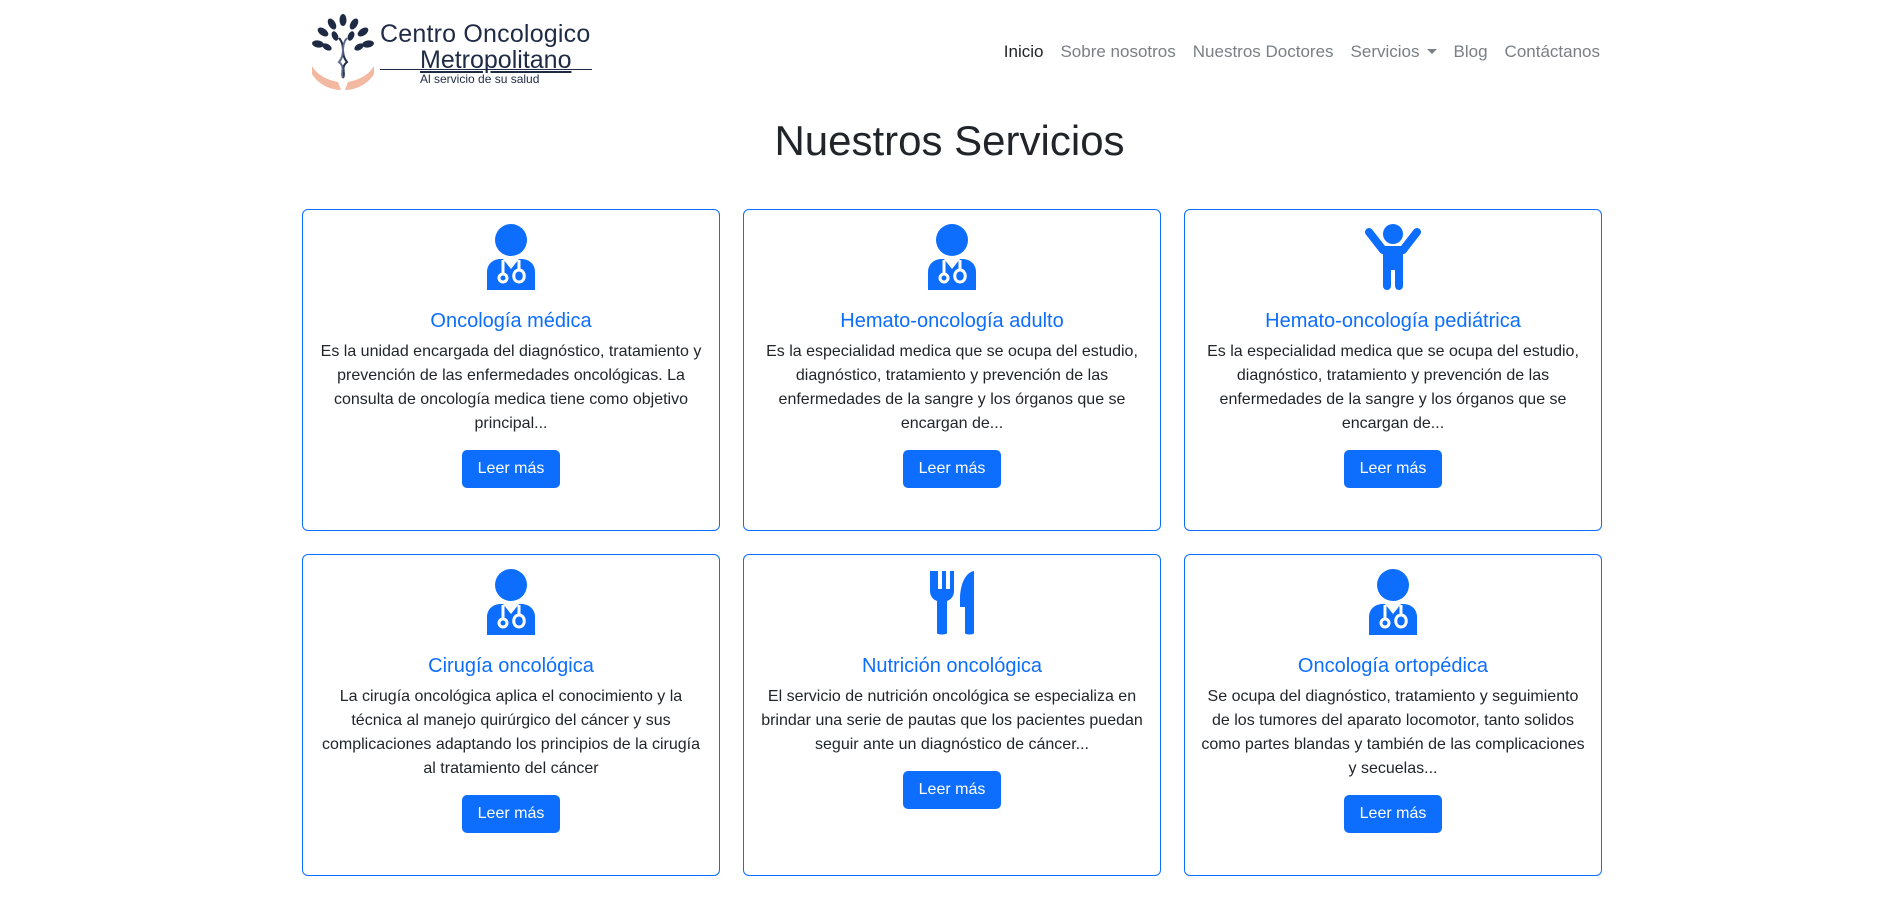 This screenshot has width=1899, height=897. I want to click on nav-item-servicios: Servicios, so click(1394, 52).